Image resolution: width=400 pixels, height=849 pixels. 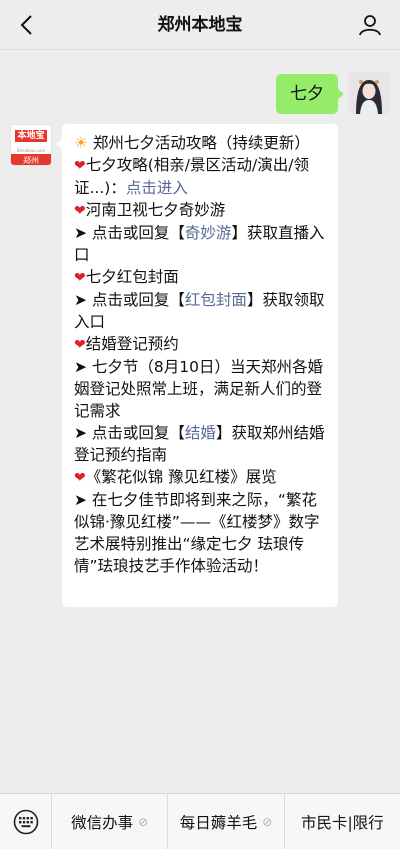 I want to click on bottom-menu-bar: 微信办事 ⊘ 每日薅羊毛 ⊘ 市民卡|限行, so click(x=200, y=821).